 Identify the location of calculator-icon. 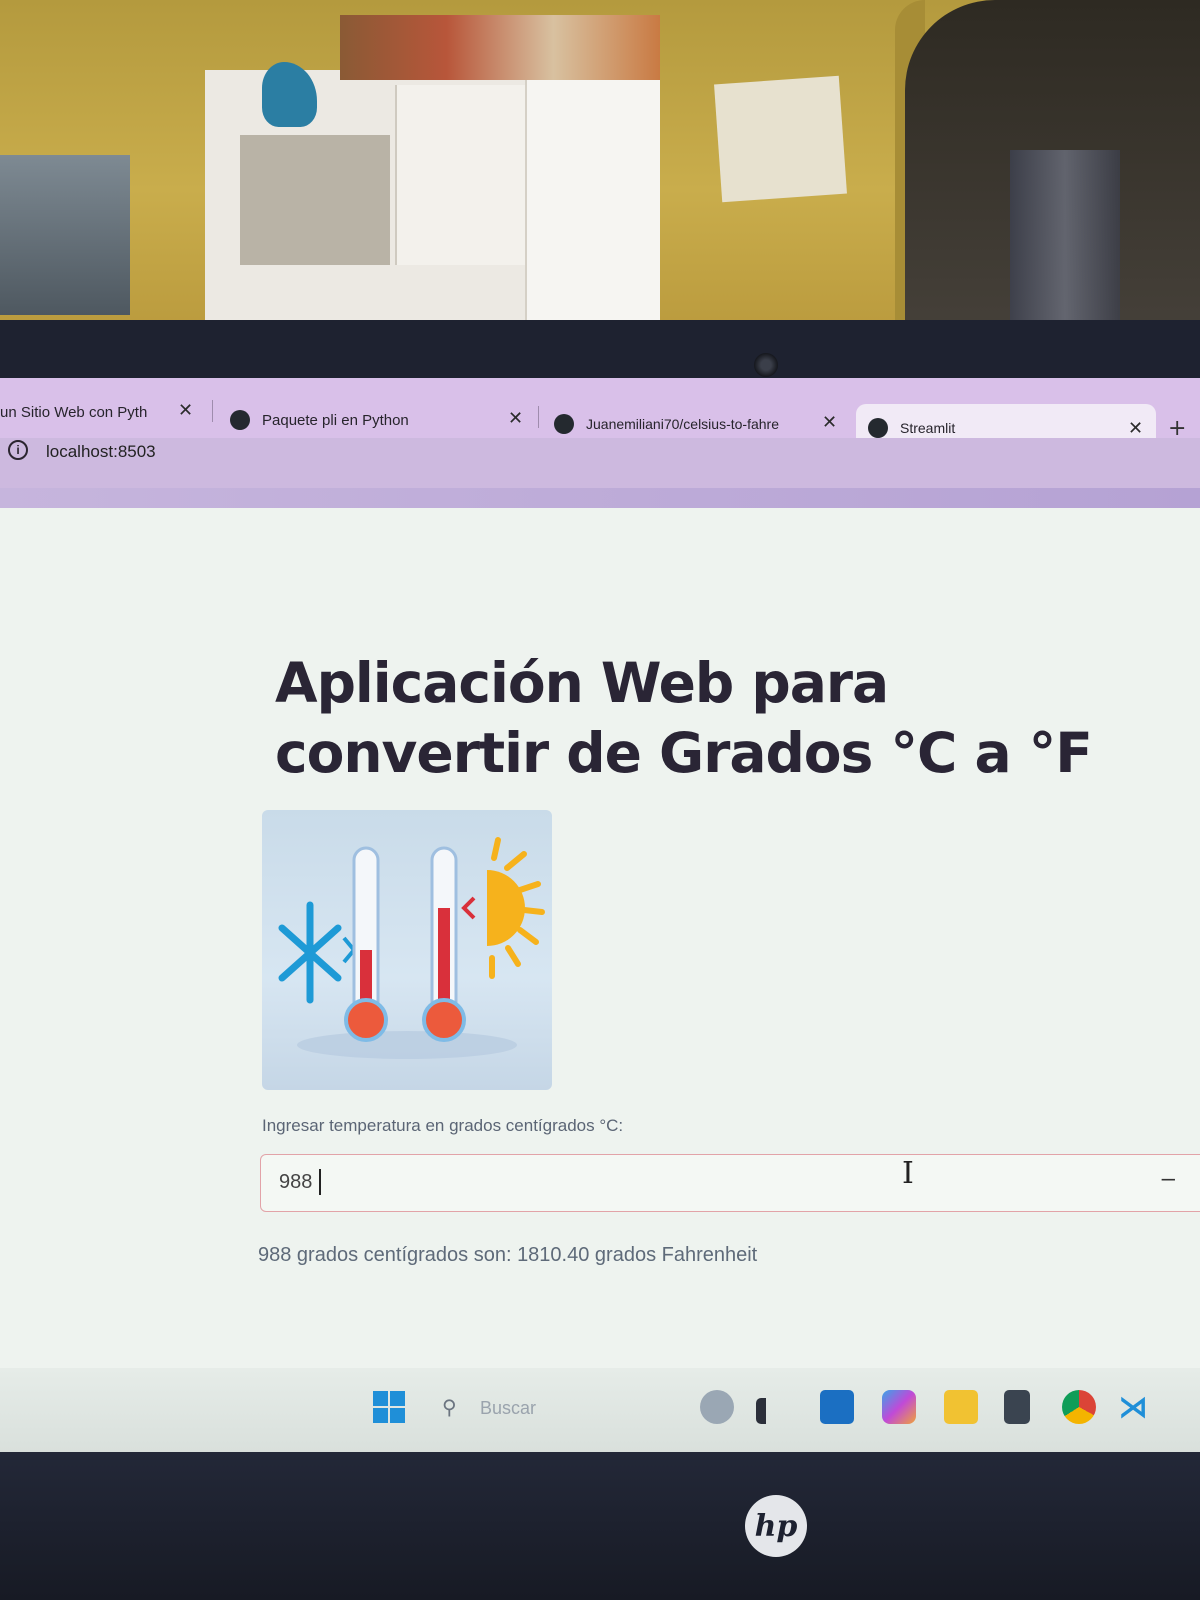
(1017, 1407).